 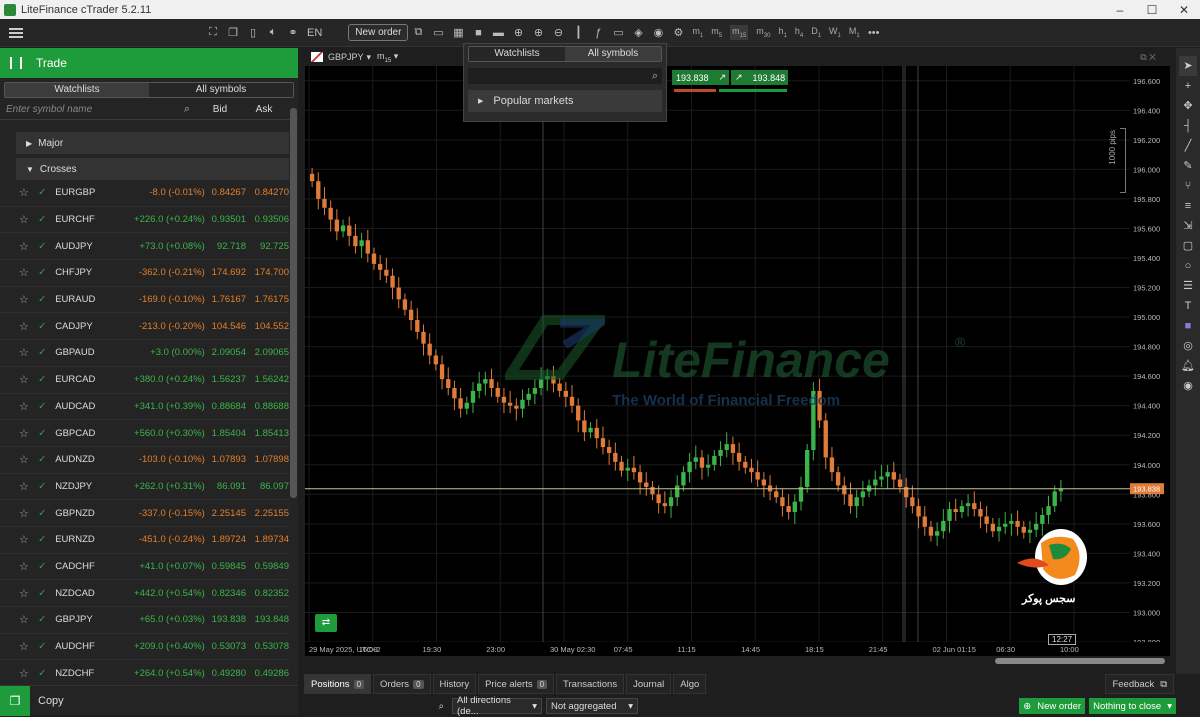 I want to click on symbol-ask: 174.700, so click(x=267, y=272).